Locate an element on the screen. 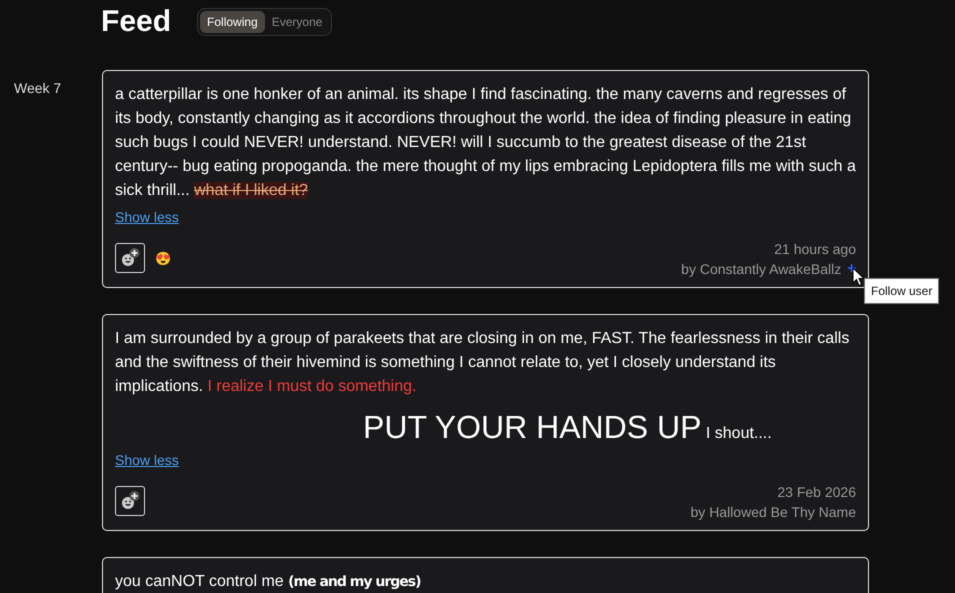 This screenshot has width=955, height=593. reaction: 😍 is located at coordinates (163, 258).